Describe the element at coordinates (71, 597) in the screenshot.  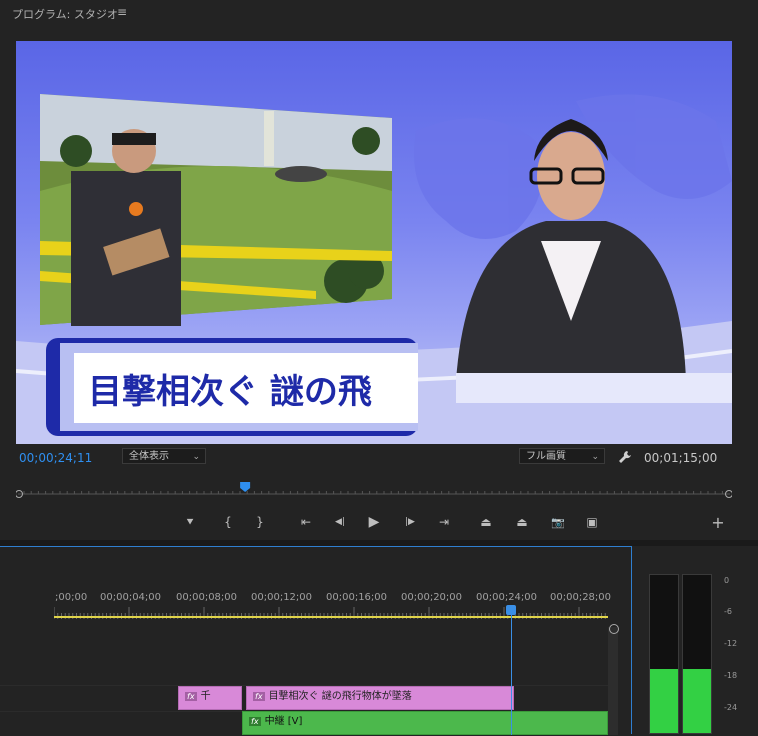
I see `ruler-label: ;00;00` at that location.